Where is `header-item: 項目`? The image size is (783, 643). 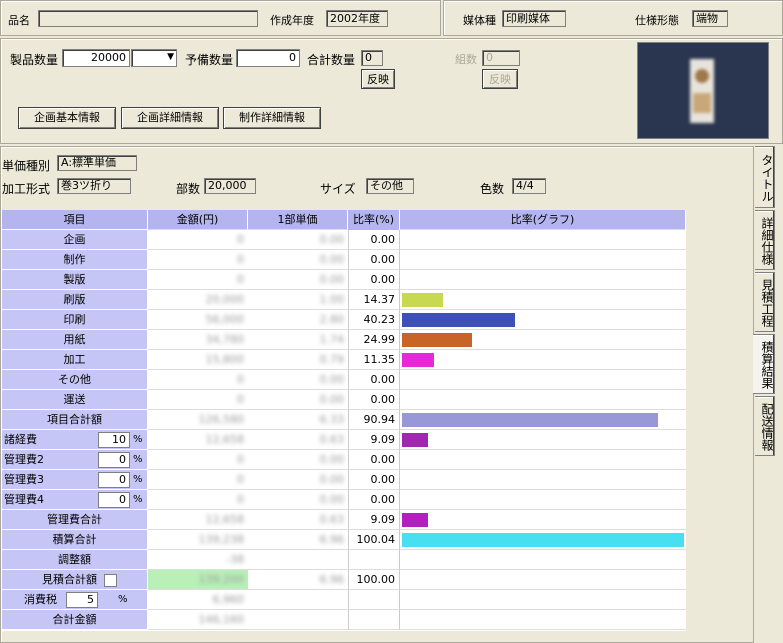 header-item: 項目 is located at coordinates (75, 220).